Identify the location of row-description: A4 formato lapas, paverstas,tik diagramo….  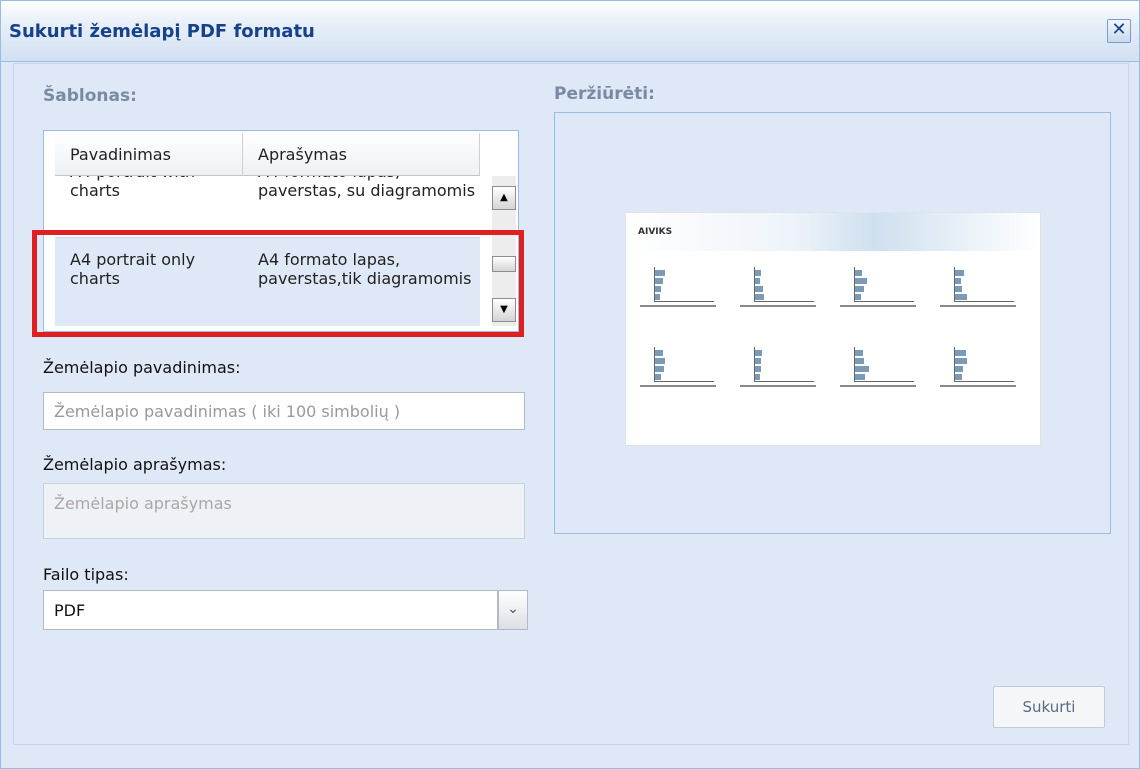
(365, 269).